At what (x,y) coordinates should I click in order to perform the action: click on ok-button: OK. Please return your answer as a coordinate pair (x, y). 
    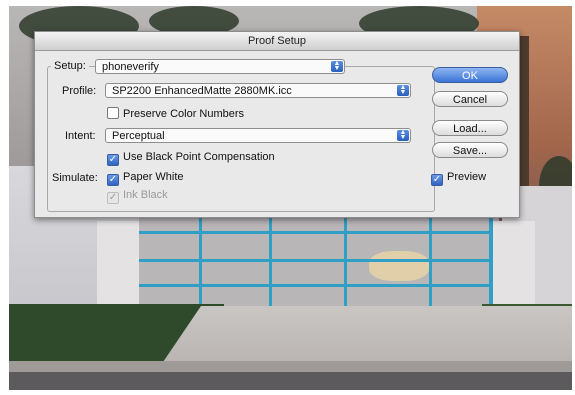
    Looking at the image, I should click on (470, 75).